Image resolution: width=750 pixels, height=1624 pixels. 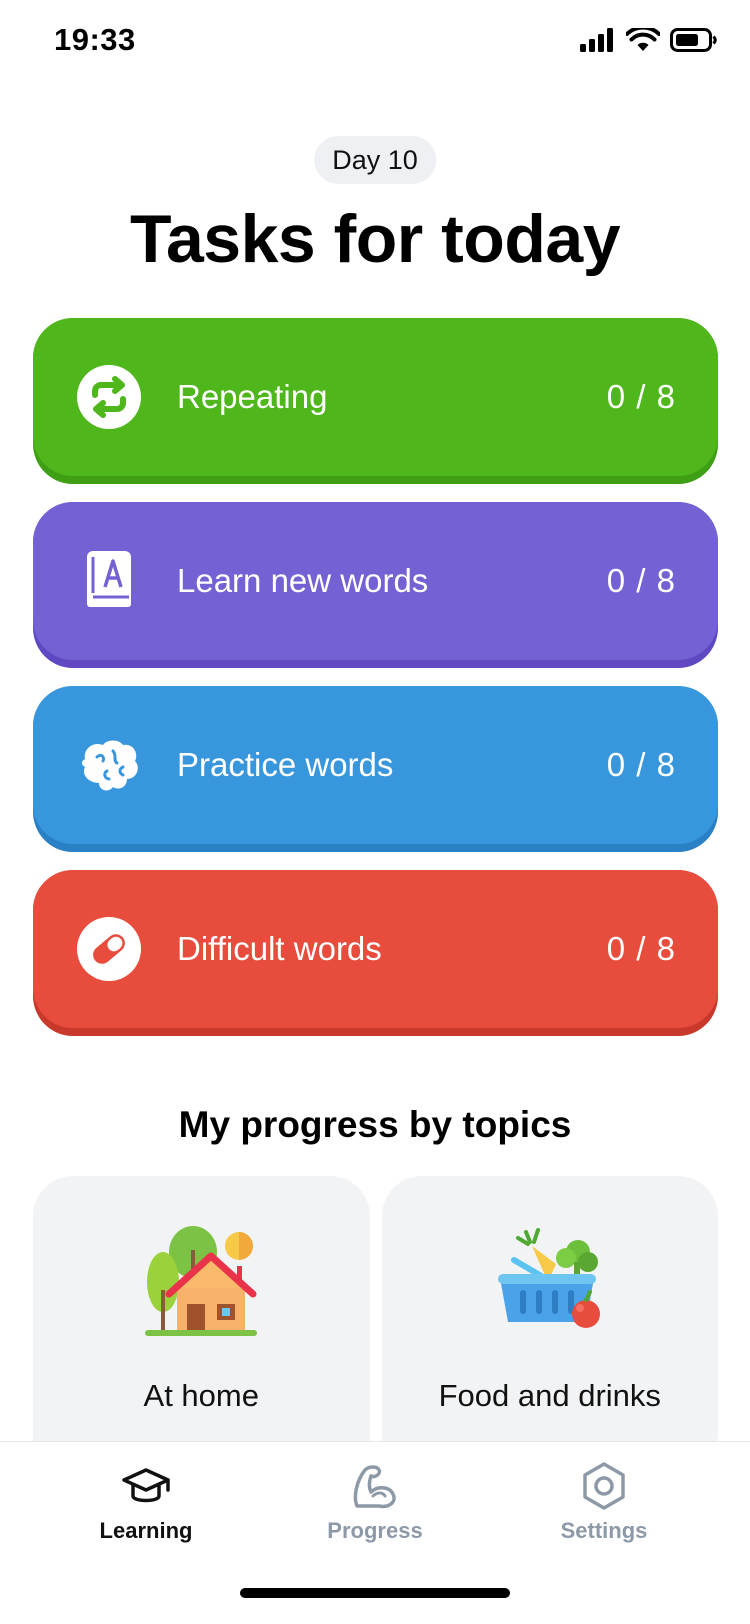 What do you see at coordinates (596, 40) in the screenshot?
I see `cellular-signal-icon` at bounding box center [596, 40].